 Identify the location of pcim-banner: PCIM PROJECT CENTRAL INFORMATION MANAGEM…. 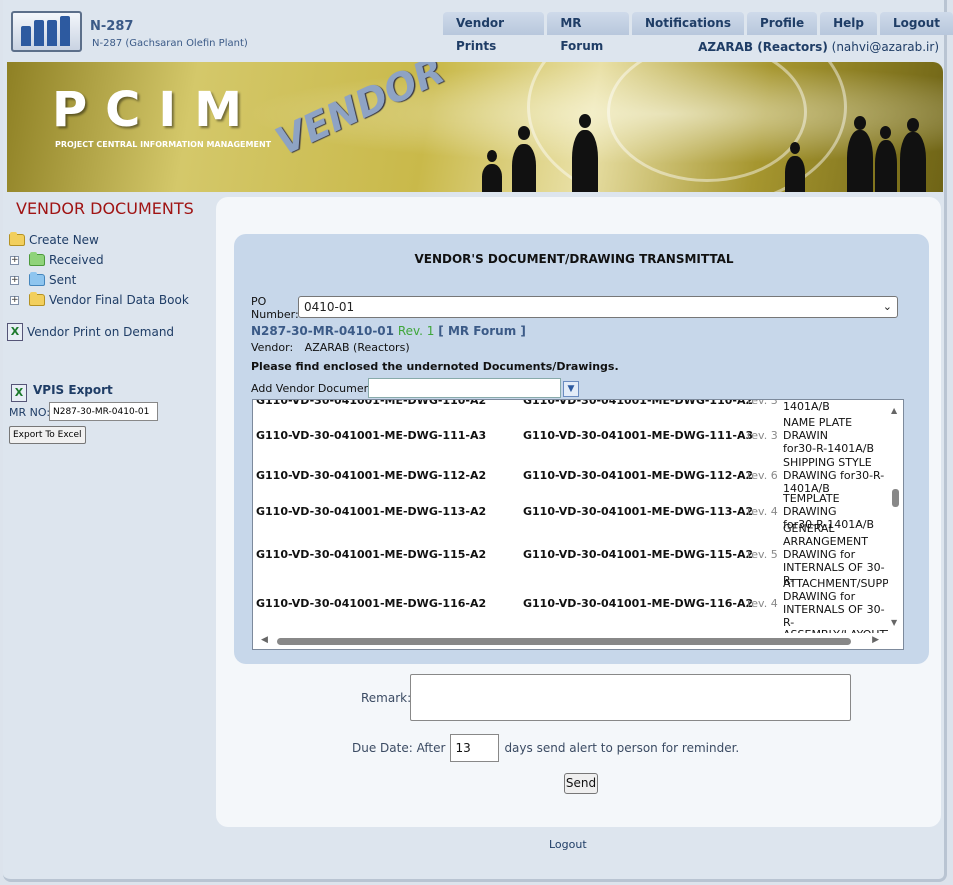
(475, 127).